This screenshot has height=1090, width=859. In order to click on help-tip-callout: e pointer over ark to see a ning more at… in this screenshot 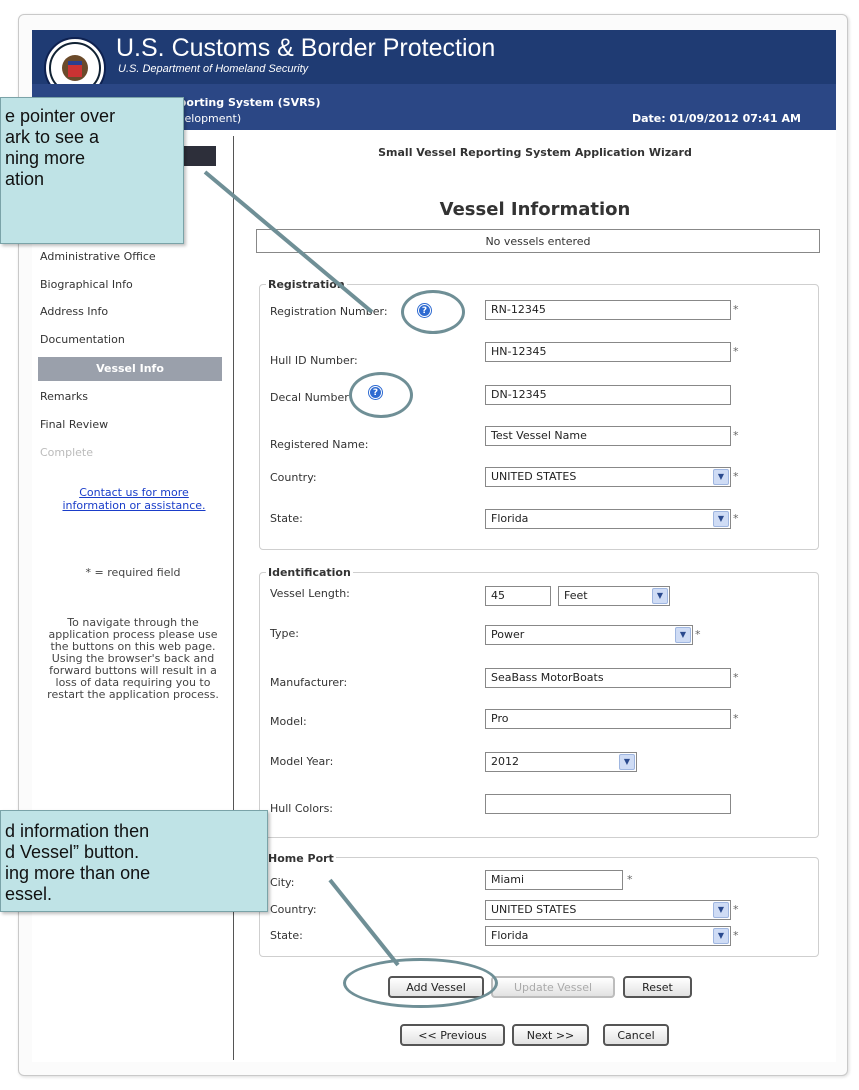, I will do `click(92, 170)`.